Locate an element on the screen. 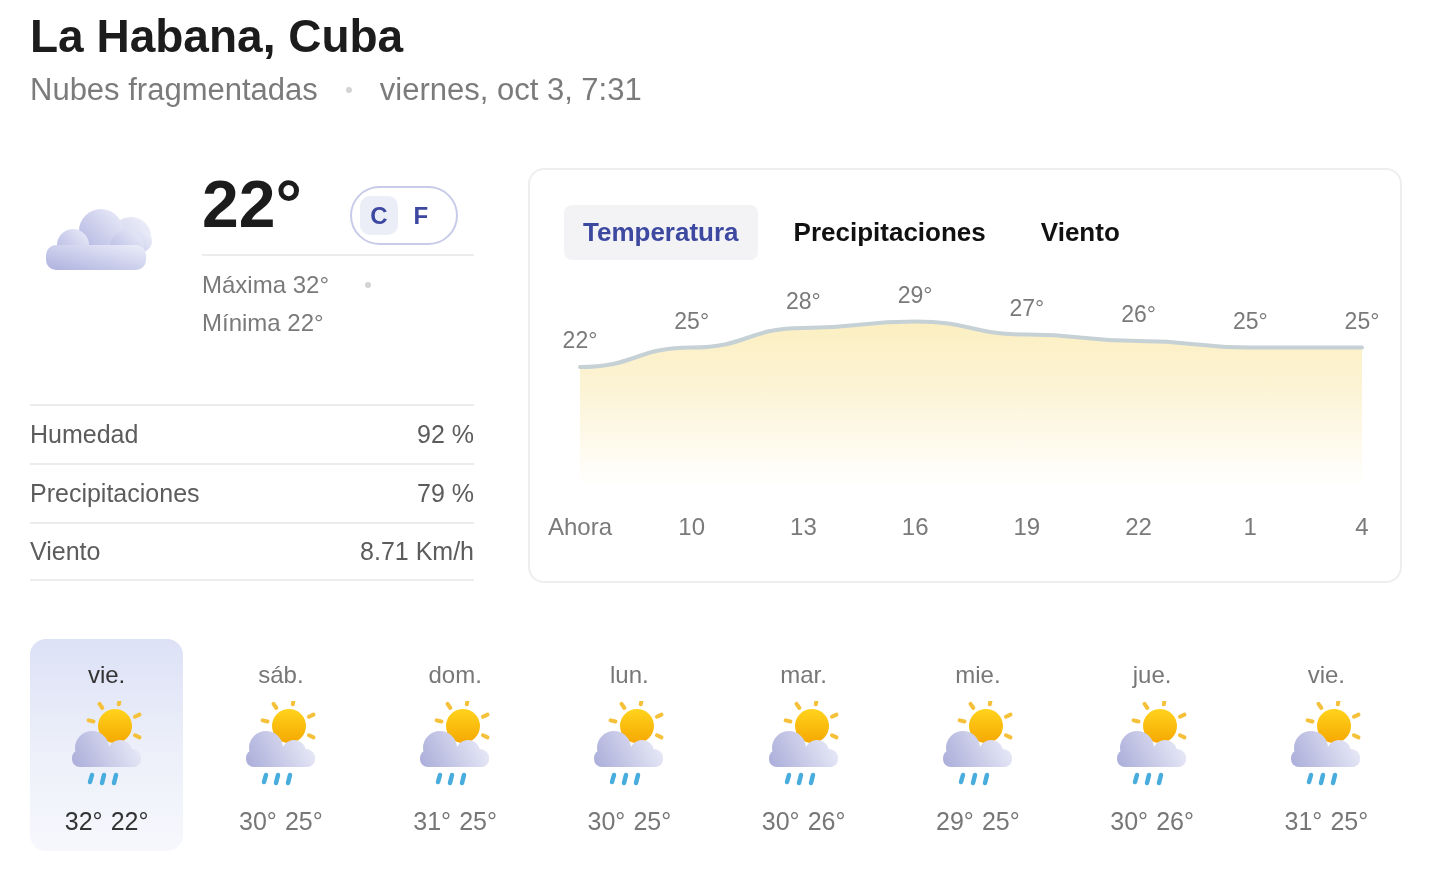 This screenshot has width=1440, height=876. forecast-day-card: jue. 30° 26° is located at coordinates (1152, 745).